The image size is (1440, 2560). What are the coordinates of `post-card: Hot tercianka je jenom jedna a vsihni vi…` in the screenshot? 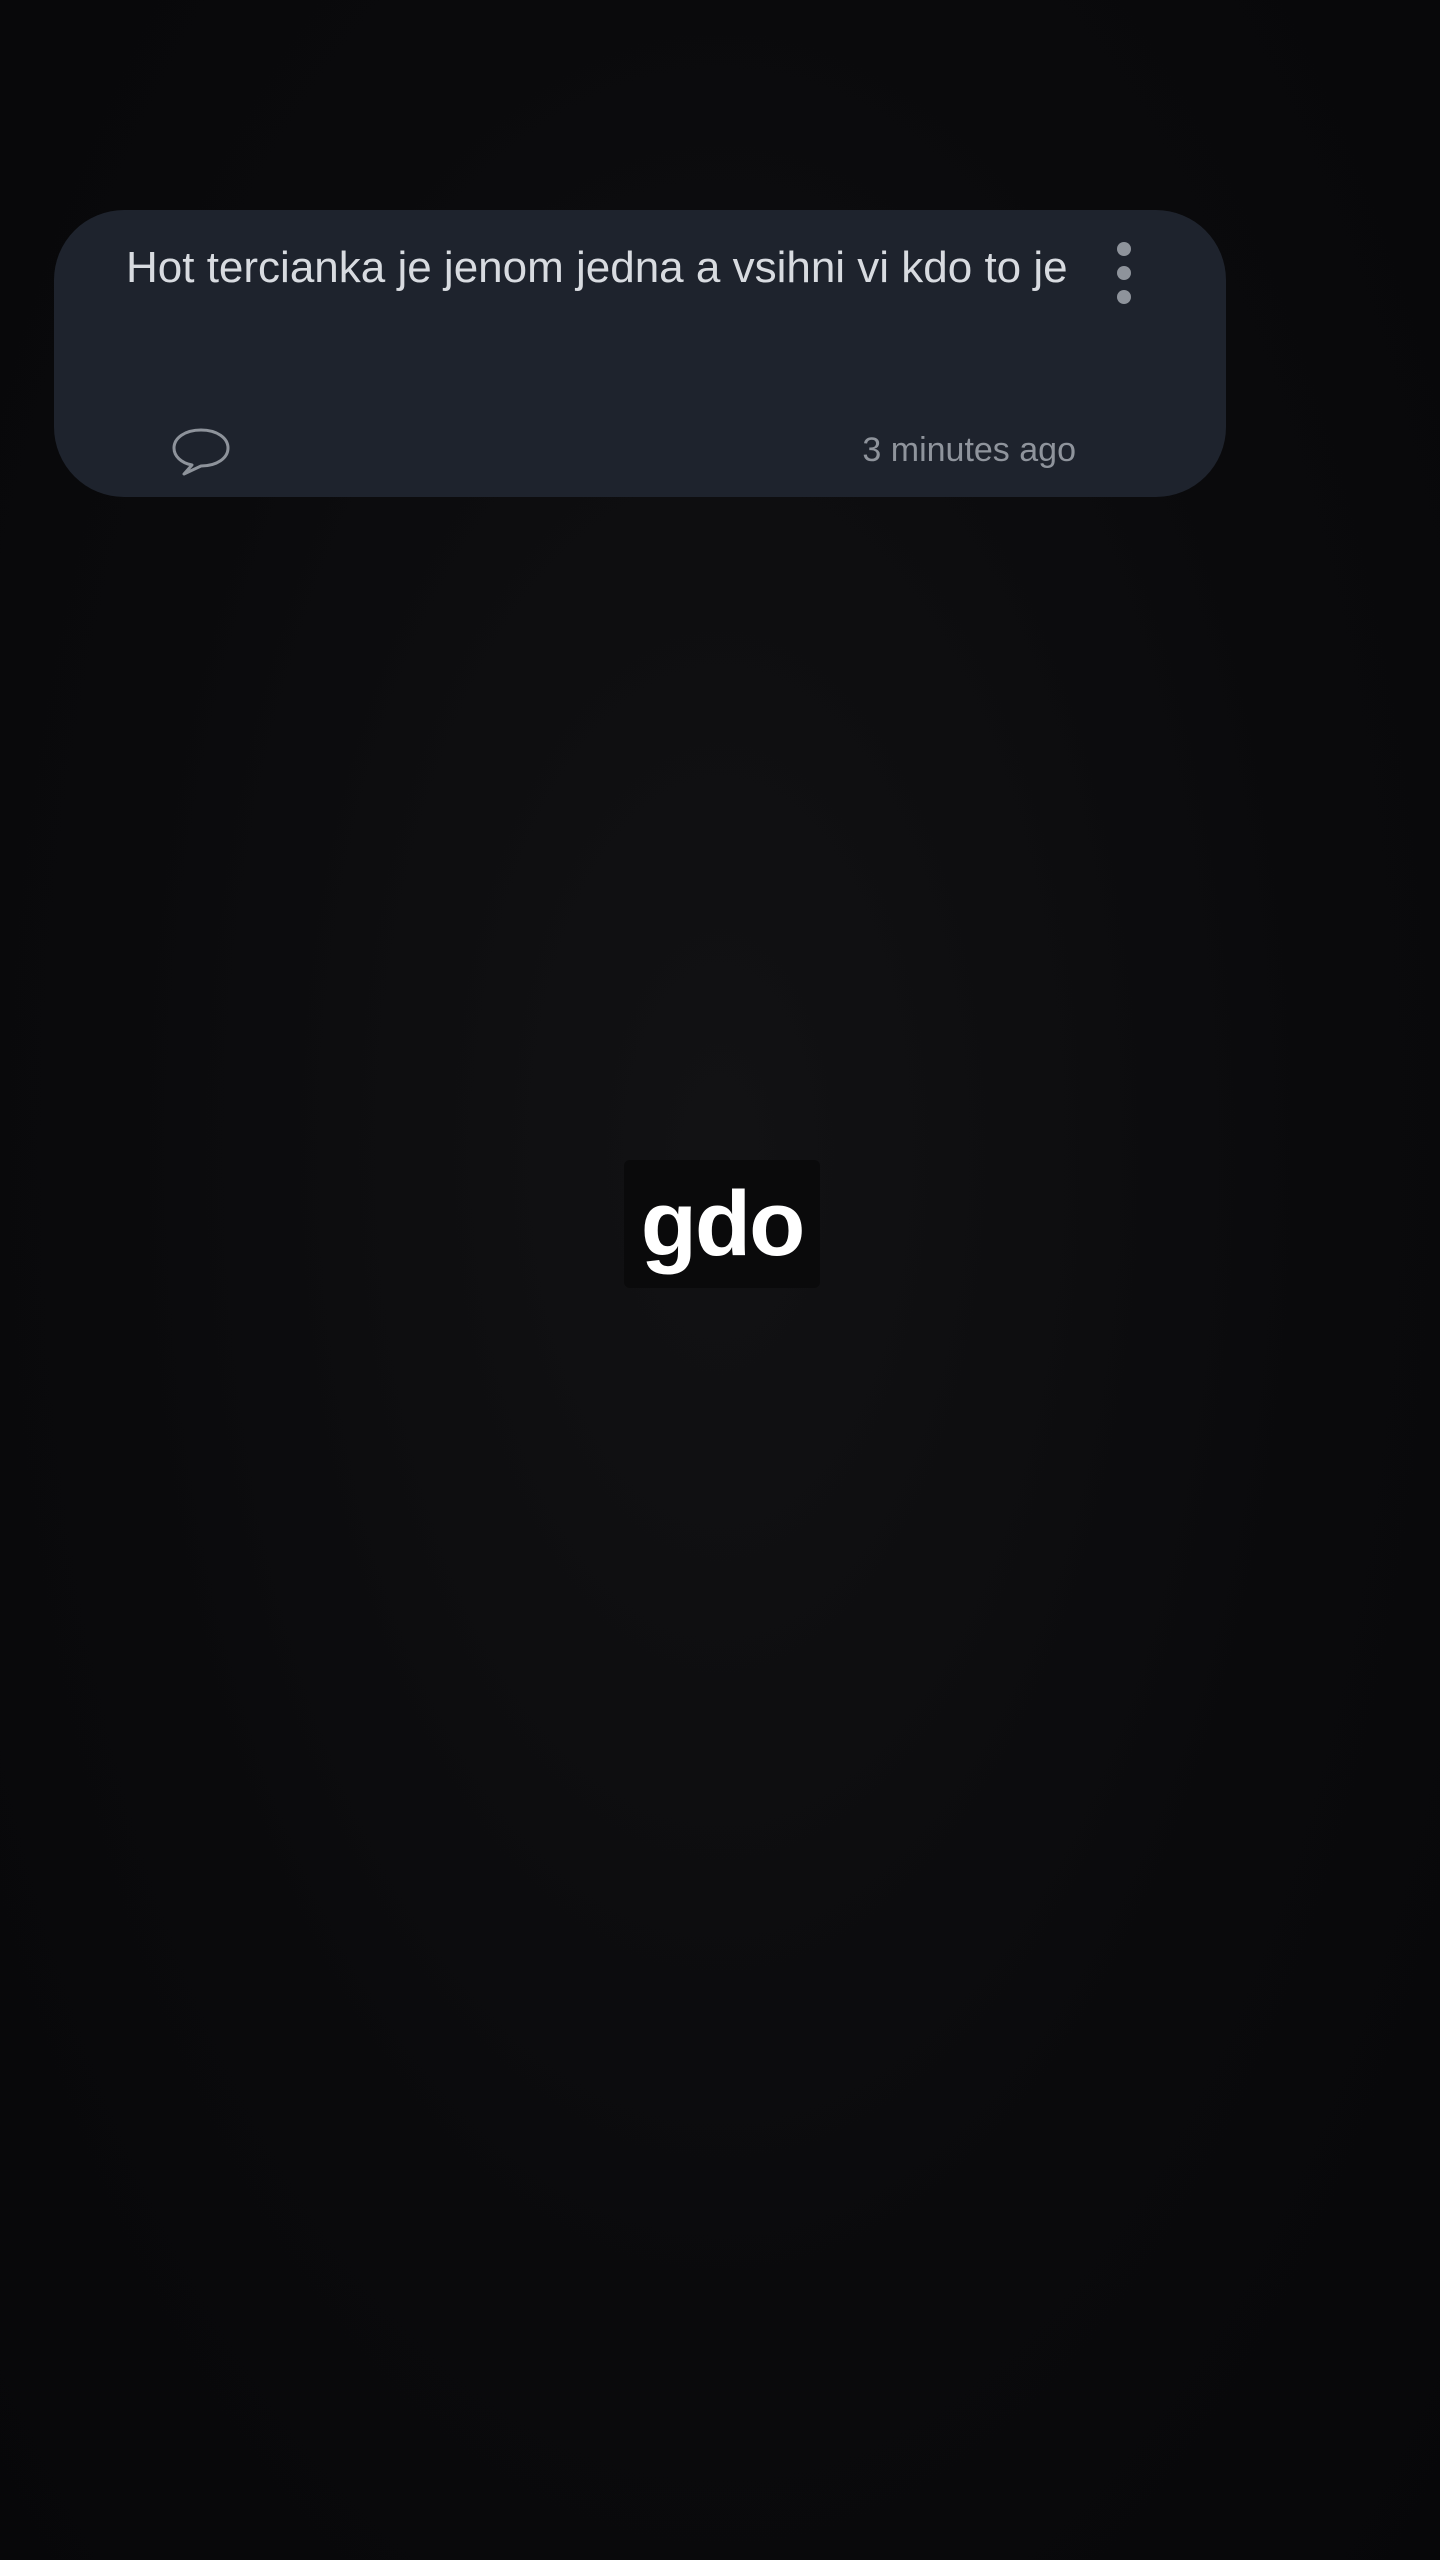 It's located at (640, 353).